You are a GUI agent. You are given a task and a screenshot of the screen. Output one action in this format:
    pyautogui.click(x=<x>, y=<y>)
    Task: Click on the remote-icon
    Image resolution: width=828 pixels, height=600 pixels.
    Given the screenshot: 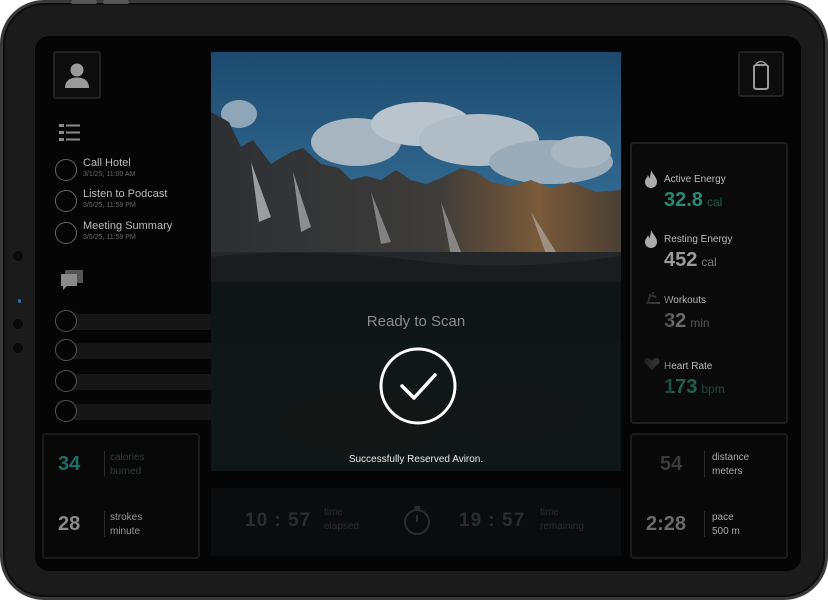 What is the action you would take?
    pyautogui.click(x=761, y=75)
    